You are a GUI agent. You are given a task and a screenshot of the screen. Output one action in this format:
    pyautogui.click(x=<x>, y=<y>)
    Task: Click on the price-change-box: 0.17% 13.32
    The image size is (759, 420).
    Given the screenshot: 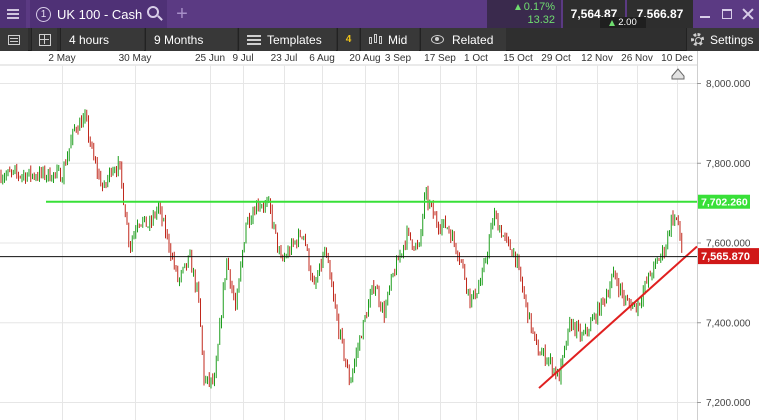 What is the action you would take?
    pyautogui.click(x=524, y=14)
    